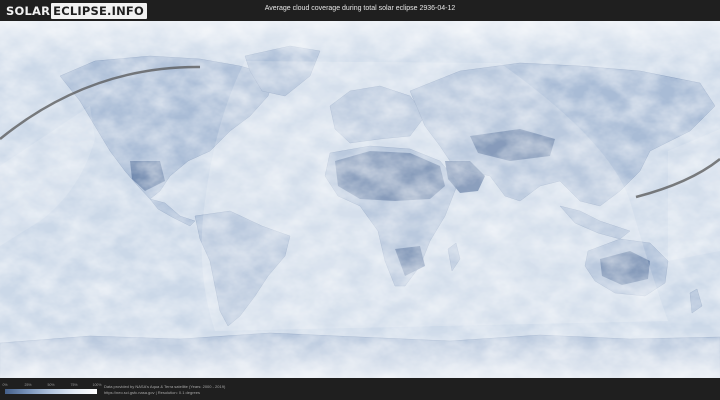  I want to click on legend-tick: 100%, so click(97, 385).